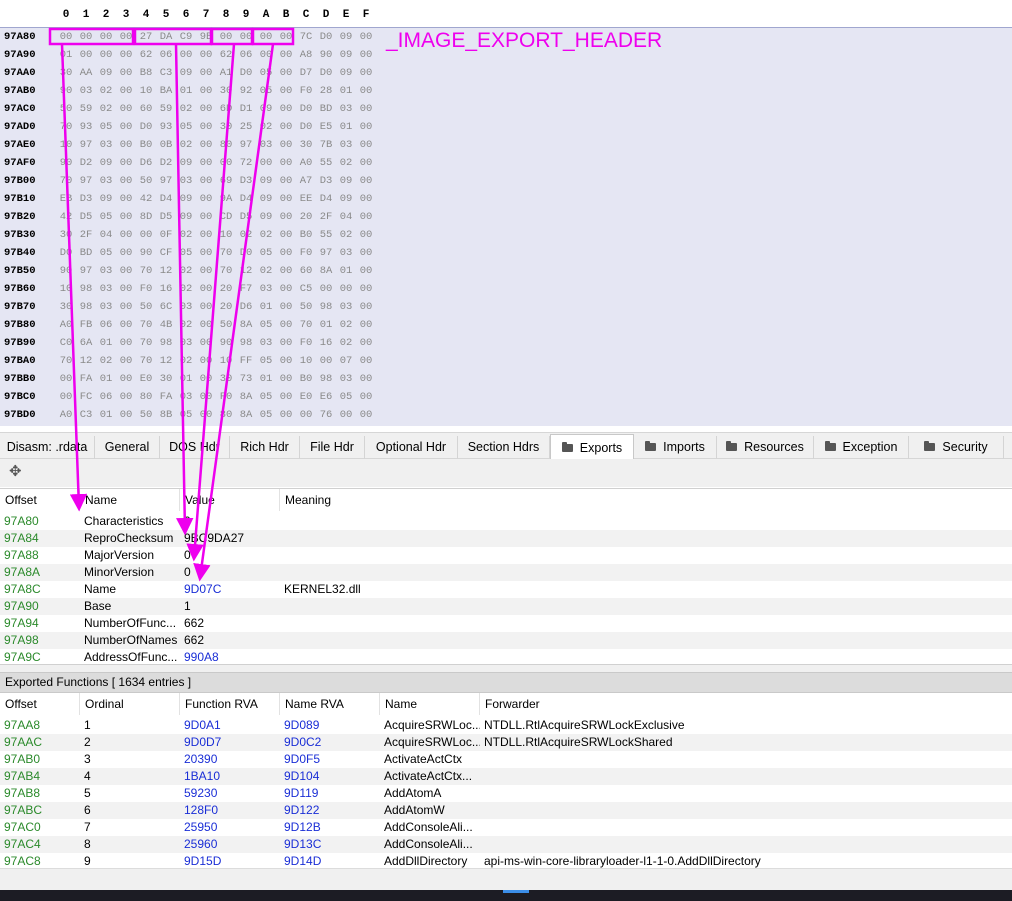 Image resolution: width=1012 pixels, height=901 pixels. What do you see at coordinates (86, 415) in the screenshot?
I see `hex-byte: C3` at bounding box center [86, 415].